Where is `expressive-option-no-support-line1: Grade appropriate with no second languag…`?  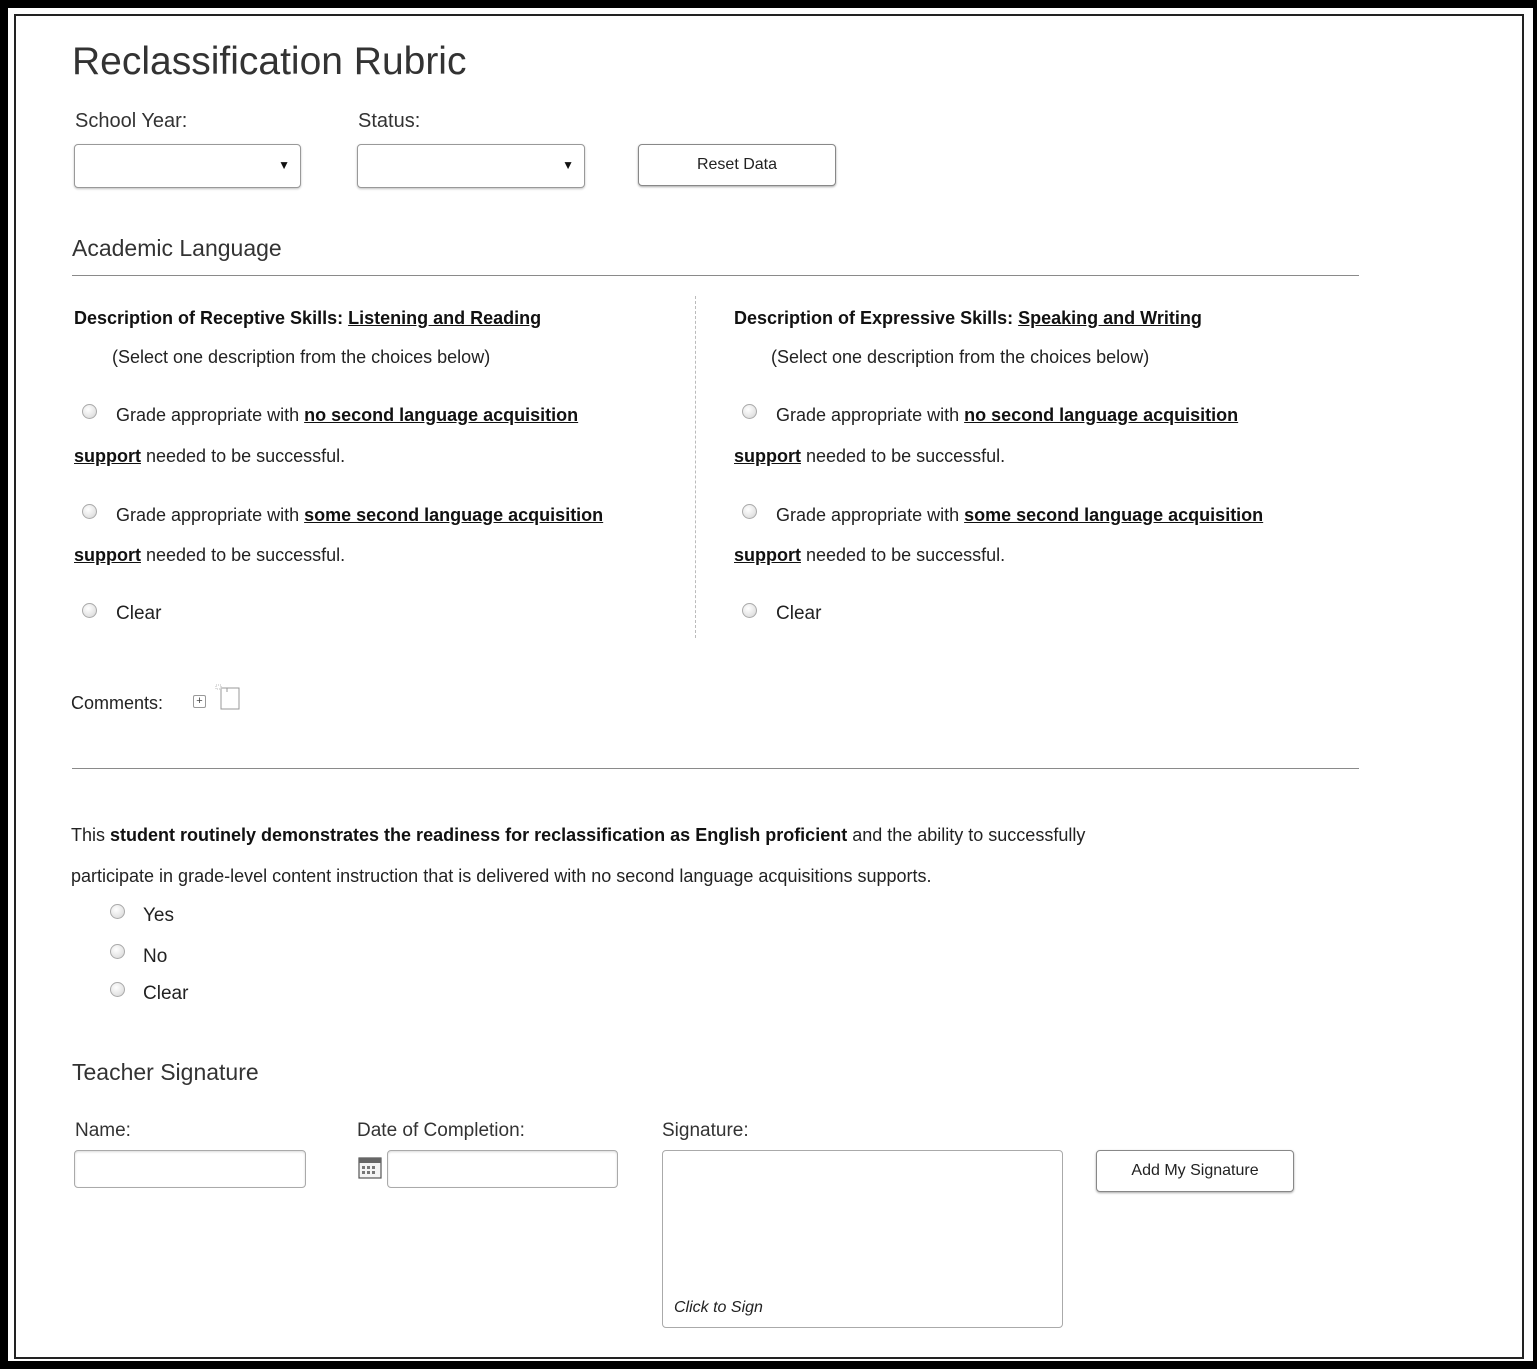 expressive-option-no-support-line1: Grade appropriate with no second languag… is located at coordinates (1007, 415).